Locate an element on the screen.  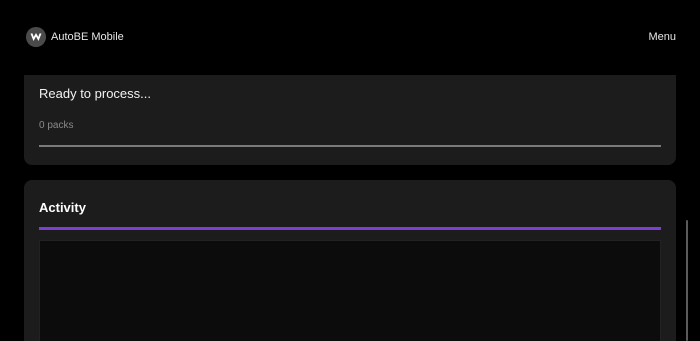
activity-accent-bar is located at coordinates (350, 228).